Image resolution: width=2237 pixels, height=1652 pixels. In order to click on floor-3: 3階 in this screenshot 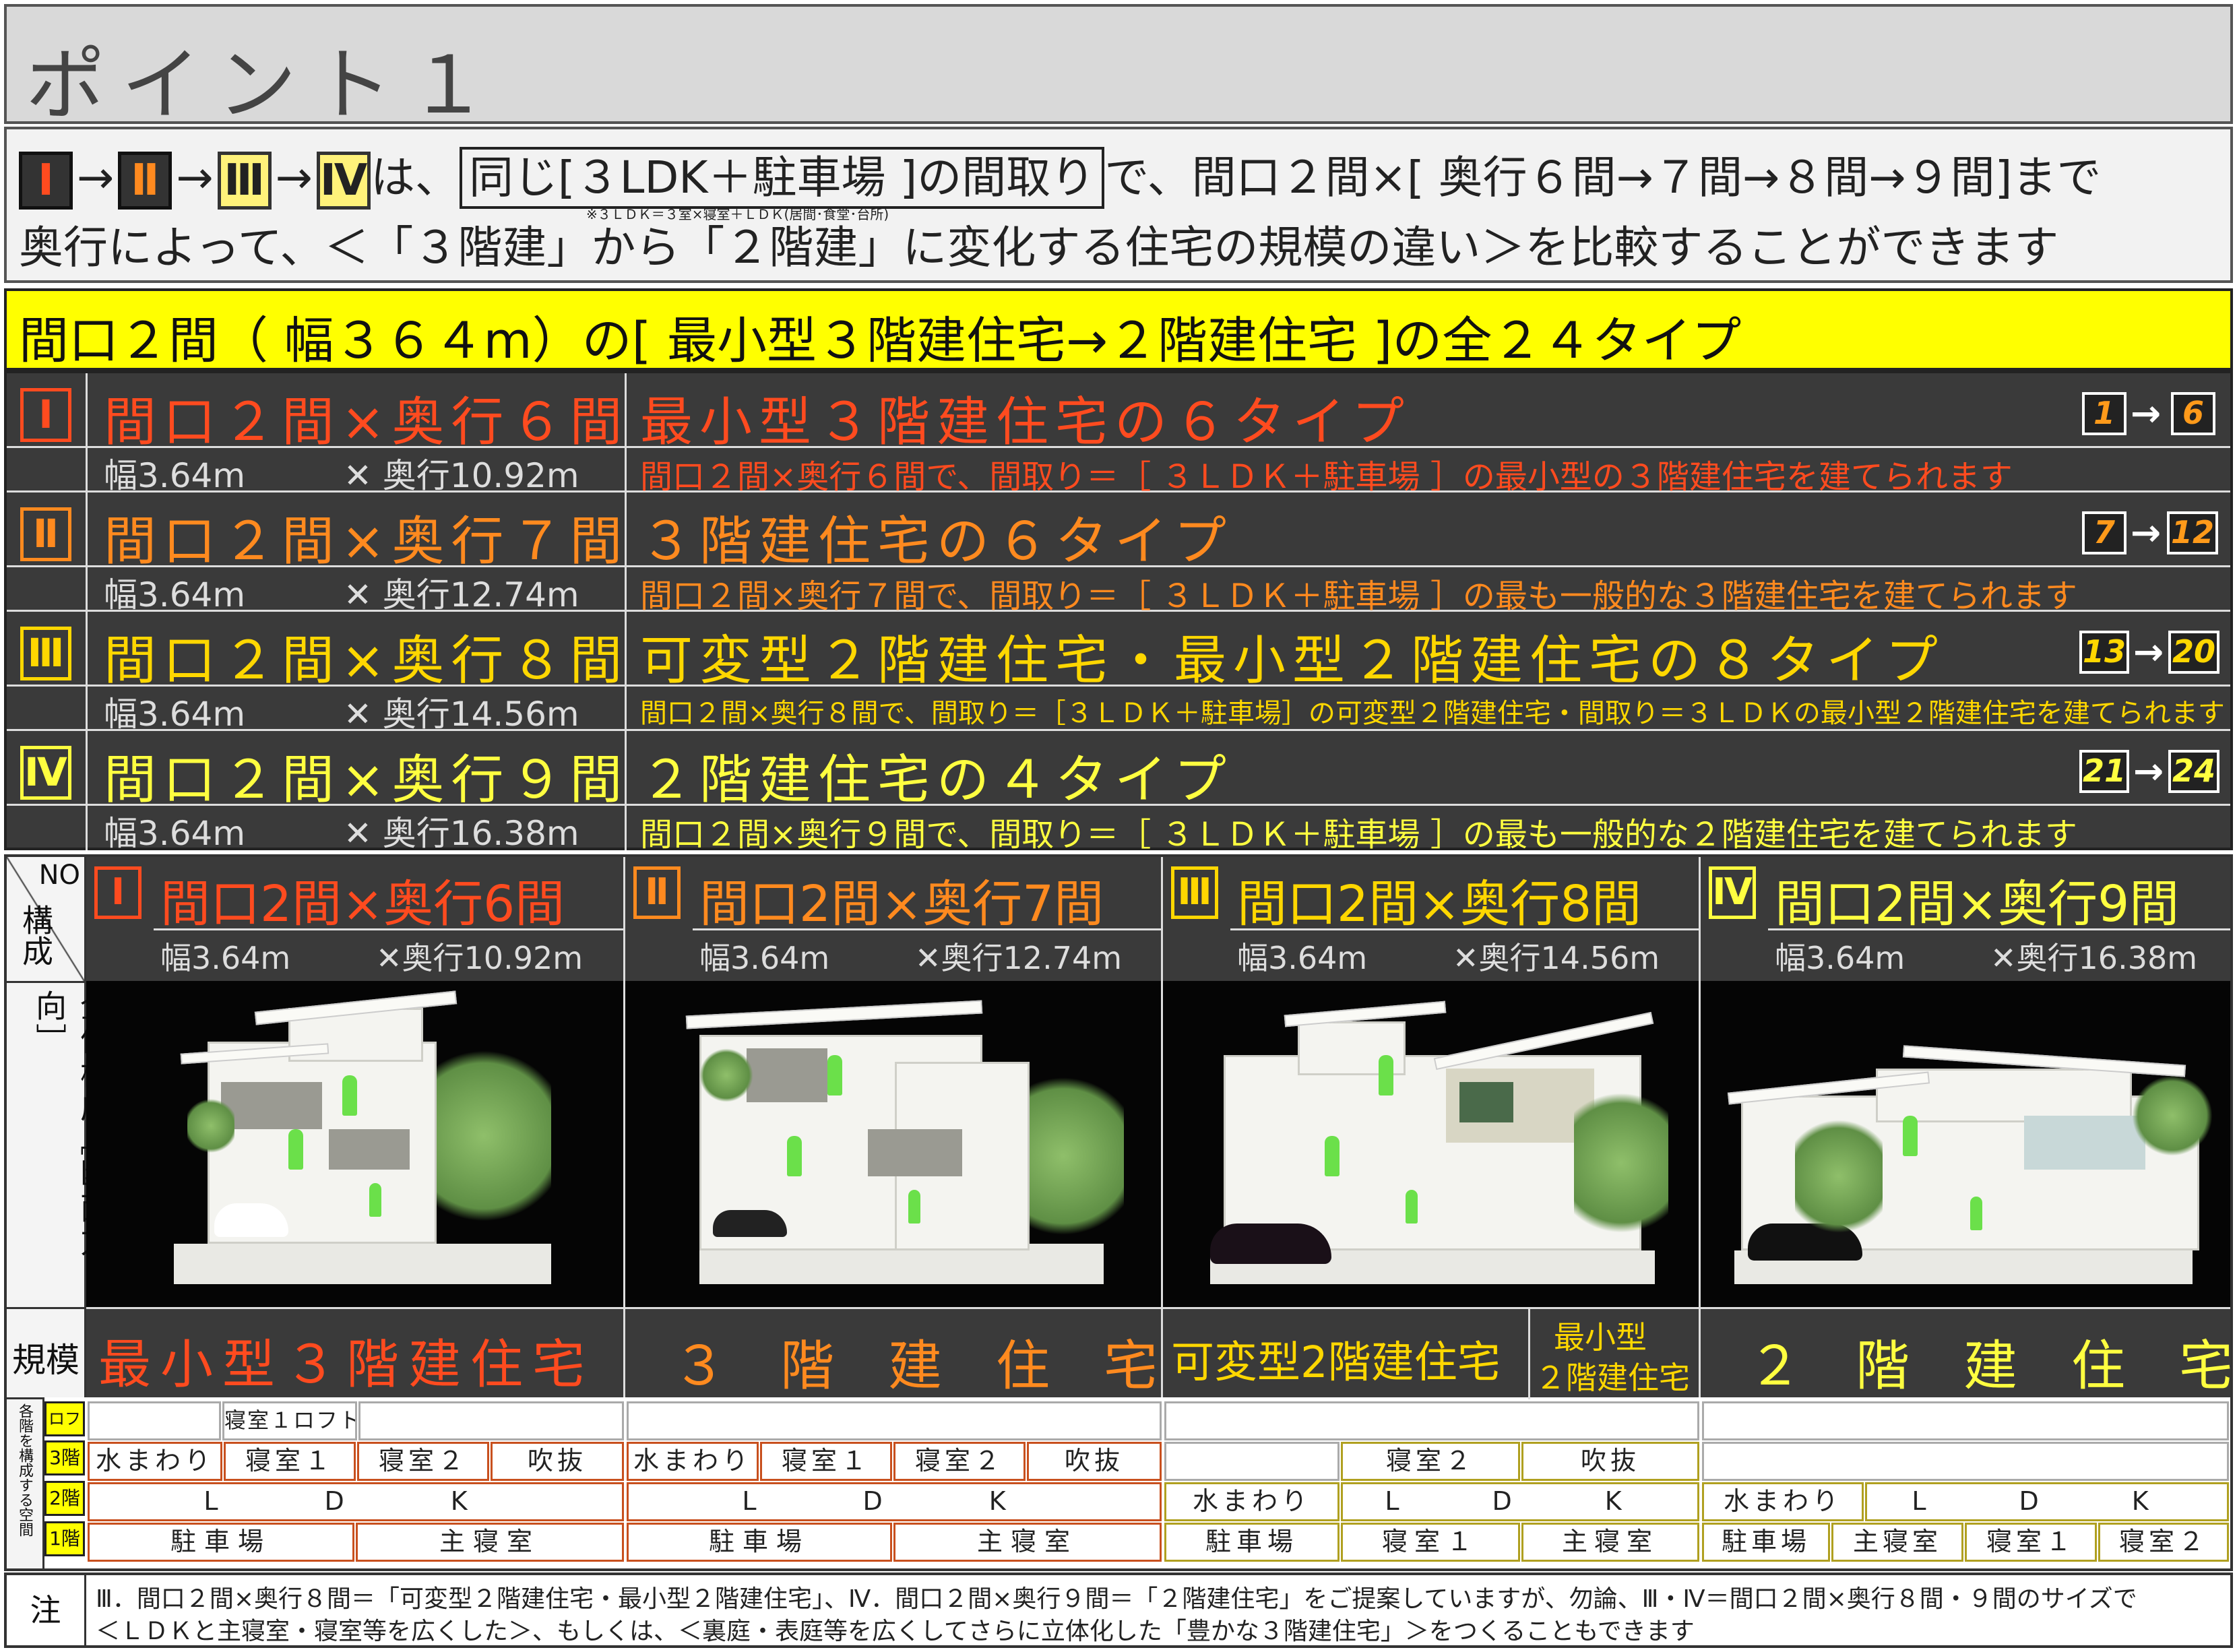, I will do `click(64, 1457)`.